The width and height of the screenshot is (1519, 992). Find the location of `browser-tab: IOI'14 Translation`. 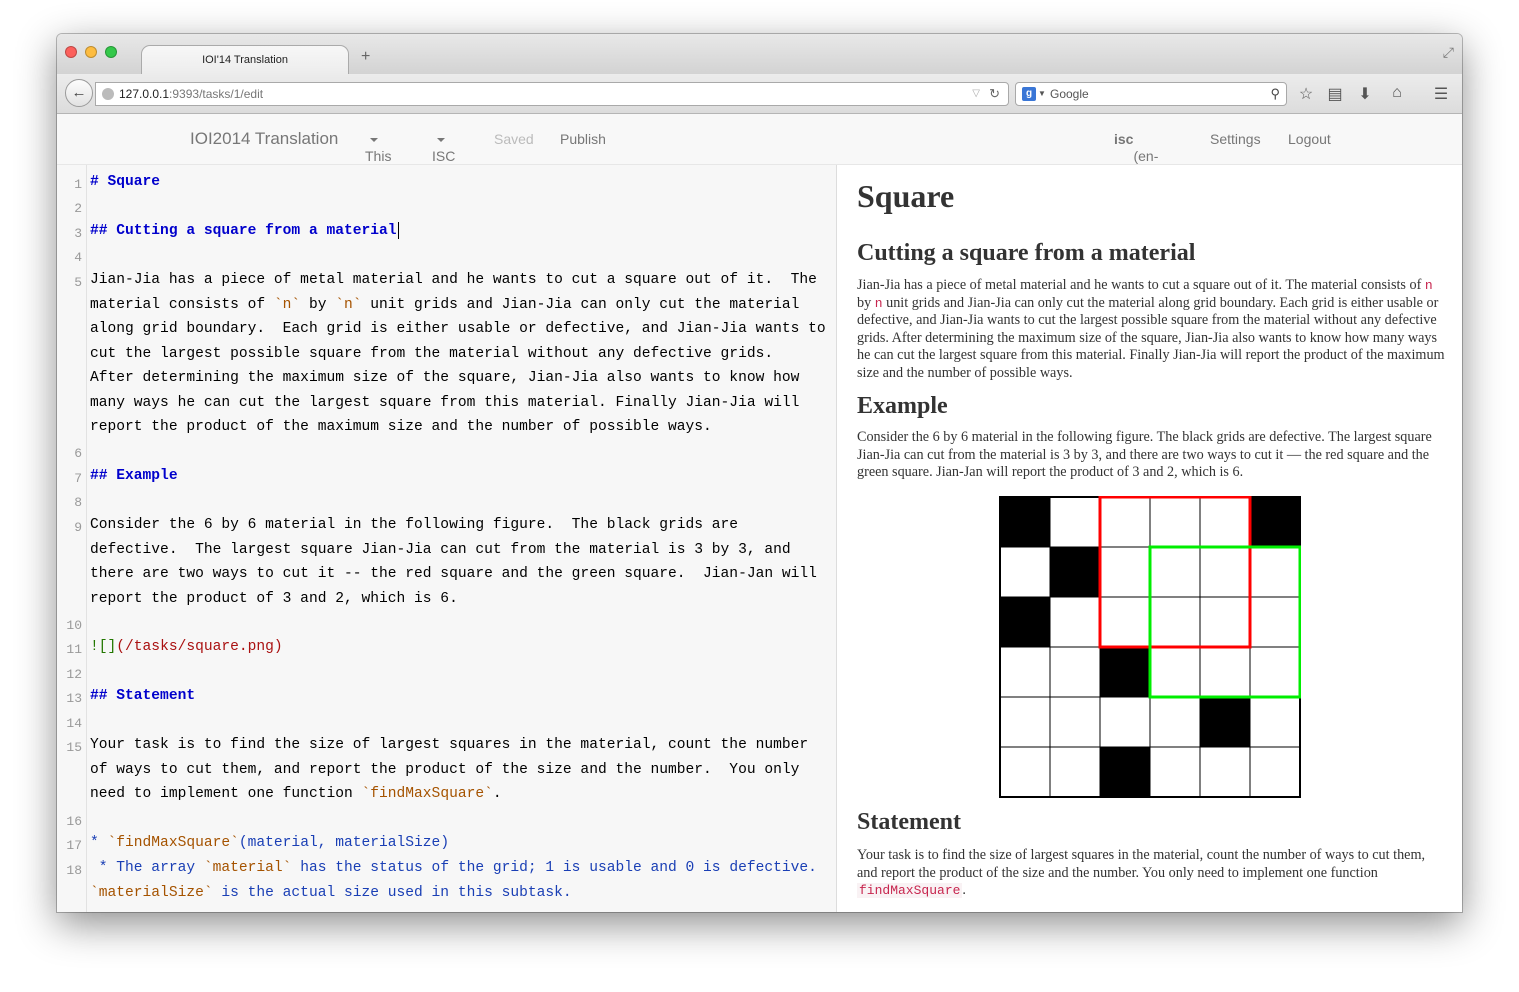

browser-tab: IOI'14 Translation is located at coordinates (245, 60).